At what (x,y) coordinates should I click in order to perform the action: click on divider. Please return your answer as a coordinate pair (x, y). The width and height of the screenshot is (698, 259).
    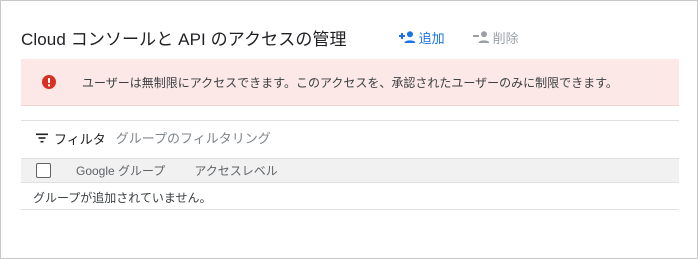
    Looking at the image, I should click on (350, 120).